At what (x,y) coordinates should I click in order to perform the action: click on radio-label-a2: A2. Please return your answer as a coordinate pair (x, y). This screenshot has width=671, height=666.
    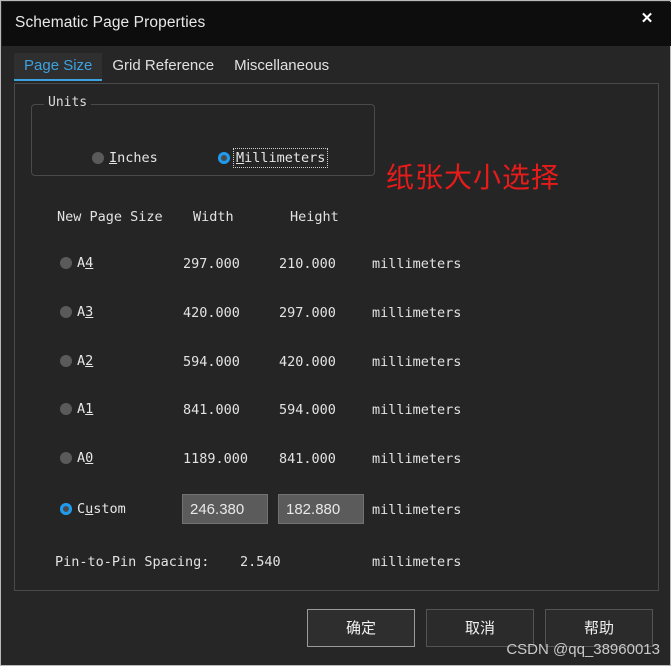
    Looking at the image, I should click on (85, 361).